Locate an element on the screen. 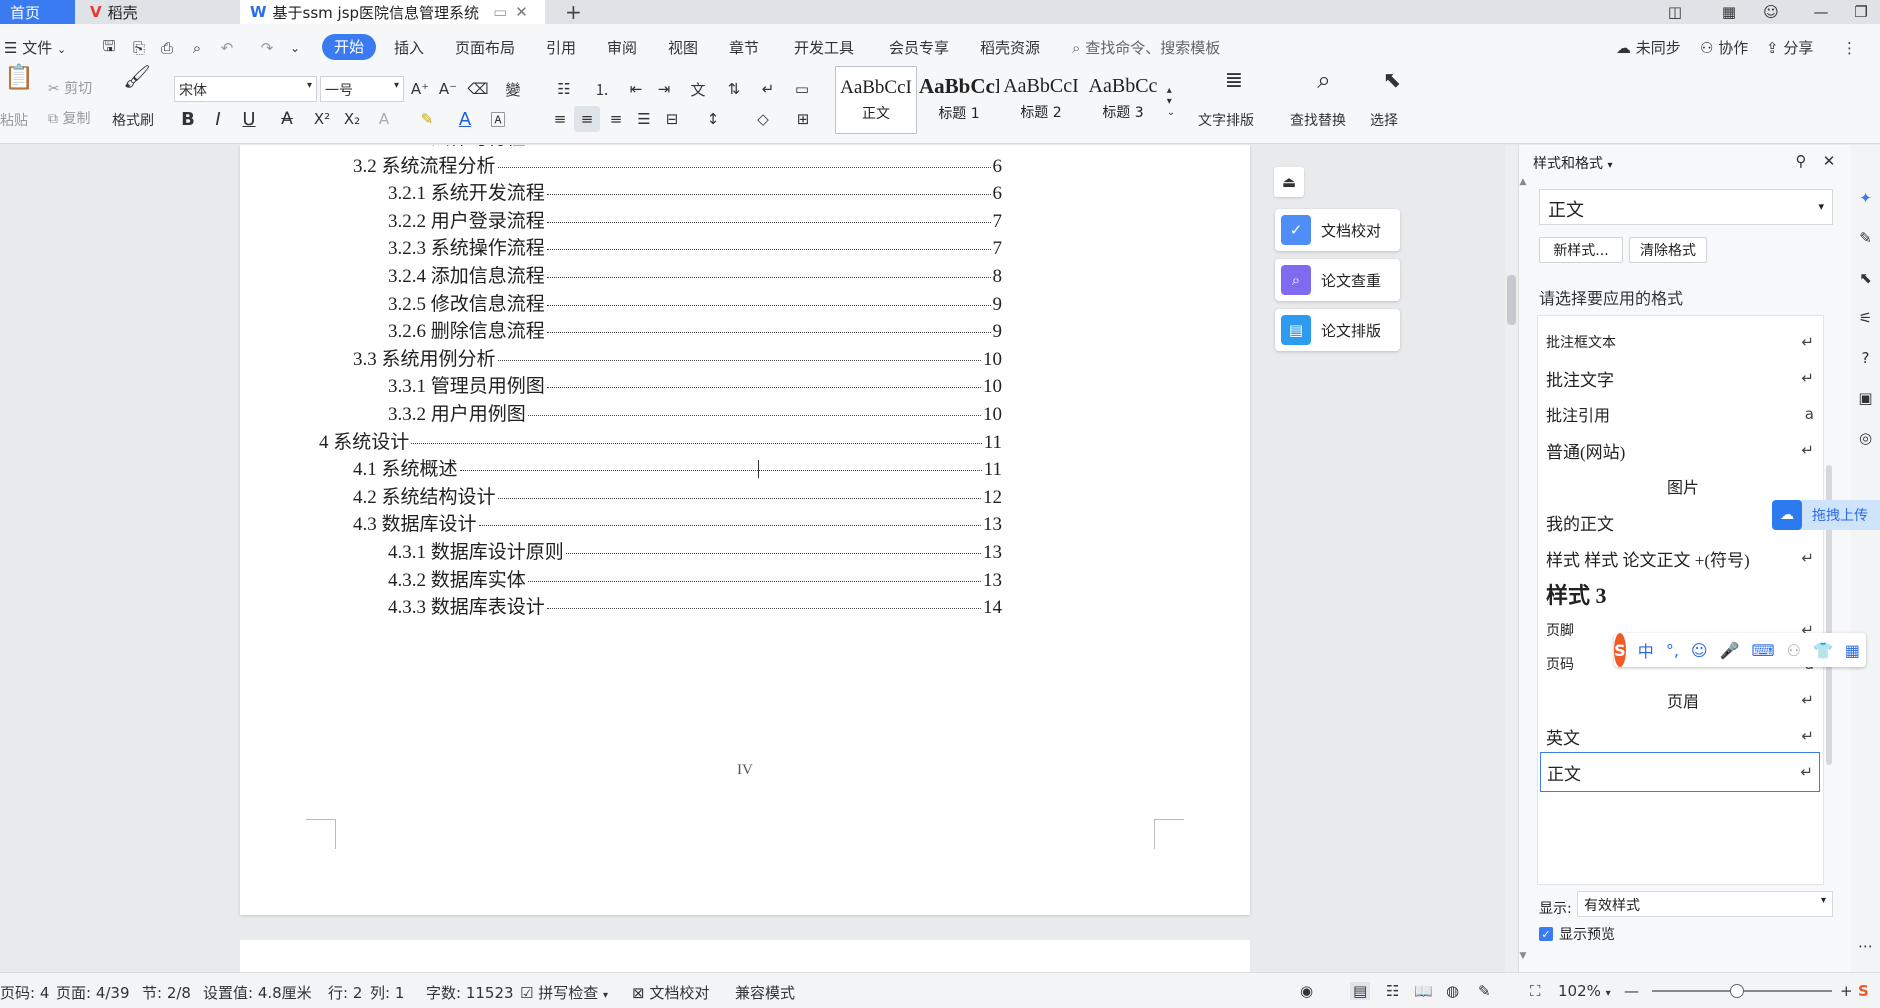  status-setting: 设置值: 4.8厘米 is located at coordinates (257, 992).